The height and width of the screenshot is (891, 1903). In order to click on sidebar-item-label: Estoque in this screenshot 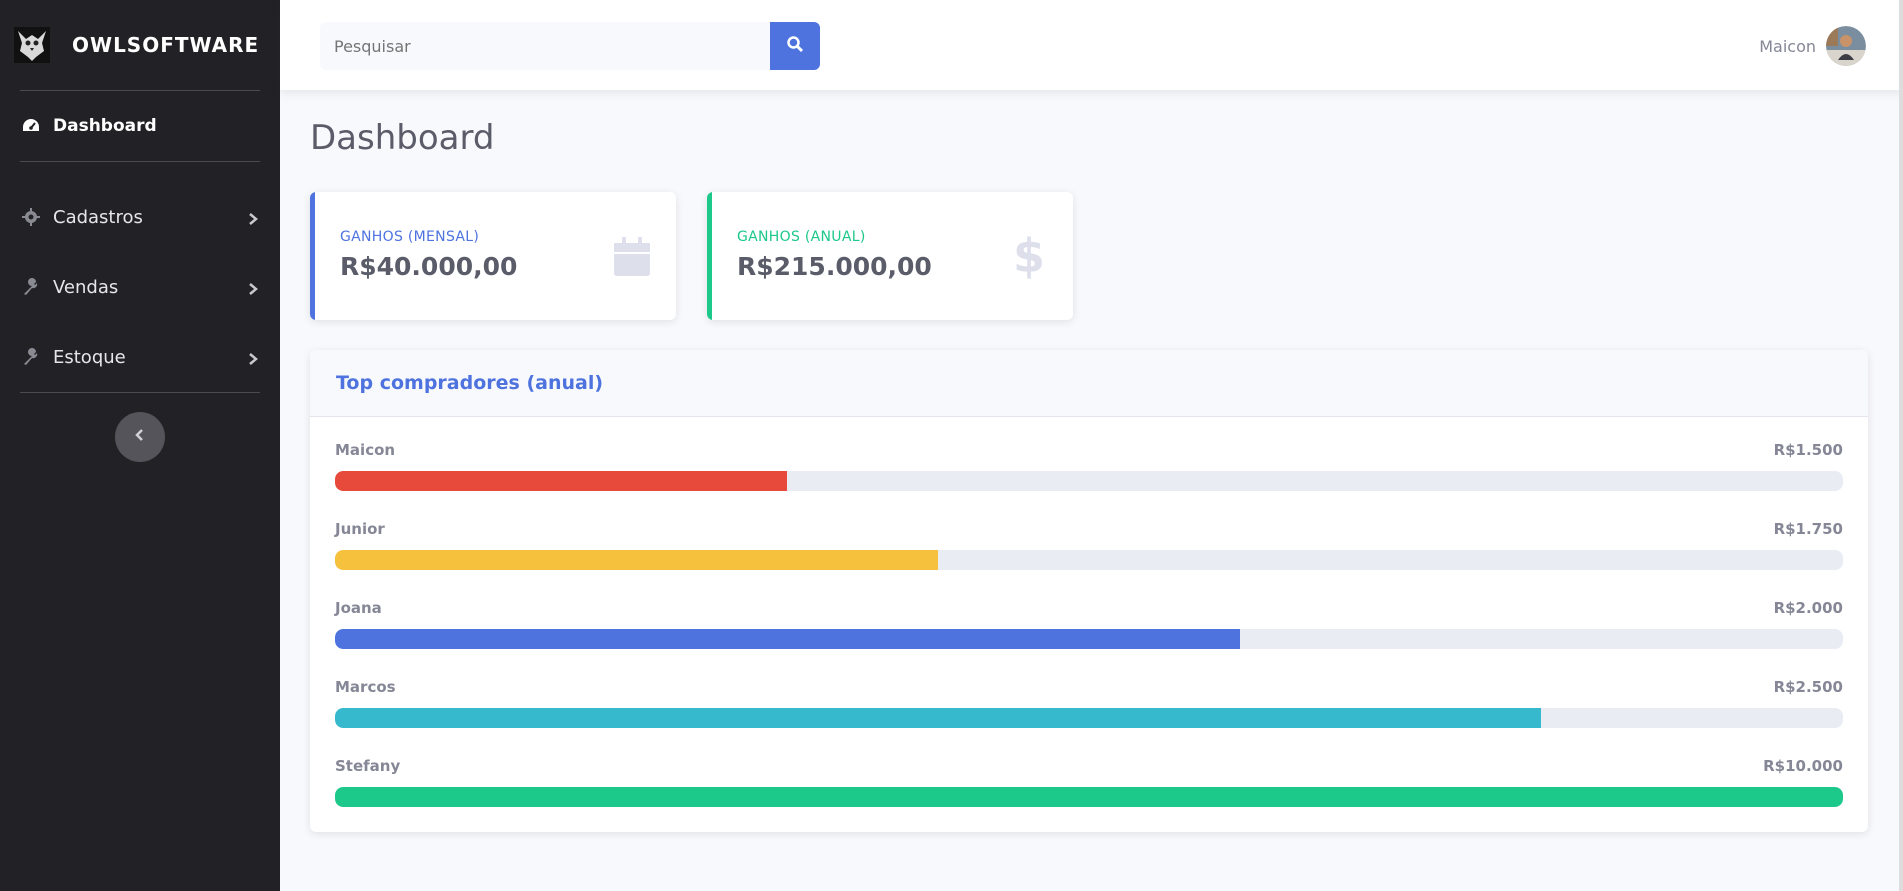, I will do `click(89, 357)`.